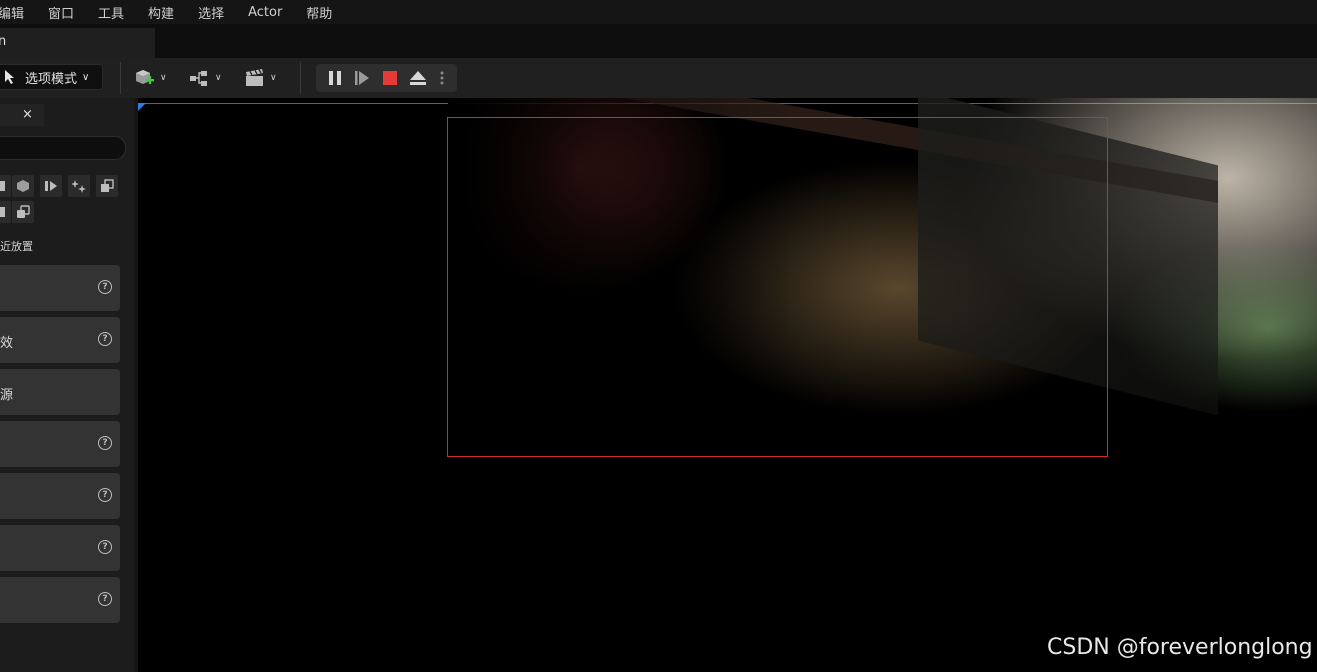 Image resolution: width=1317 pixels, height=672 pixels. Describe the element at coordinates (9, 77) in the screenshot. I see `select-mode-icon` at that location.